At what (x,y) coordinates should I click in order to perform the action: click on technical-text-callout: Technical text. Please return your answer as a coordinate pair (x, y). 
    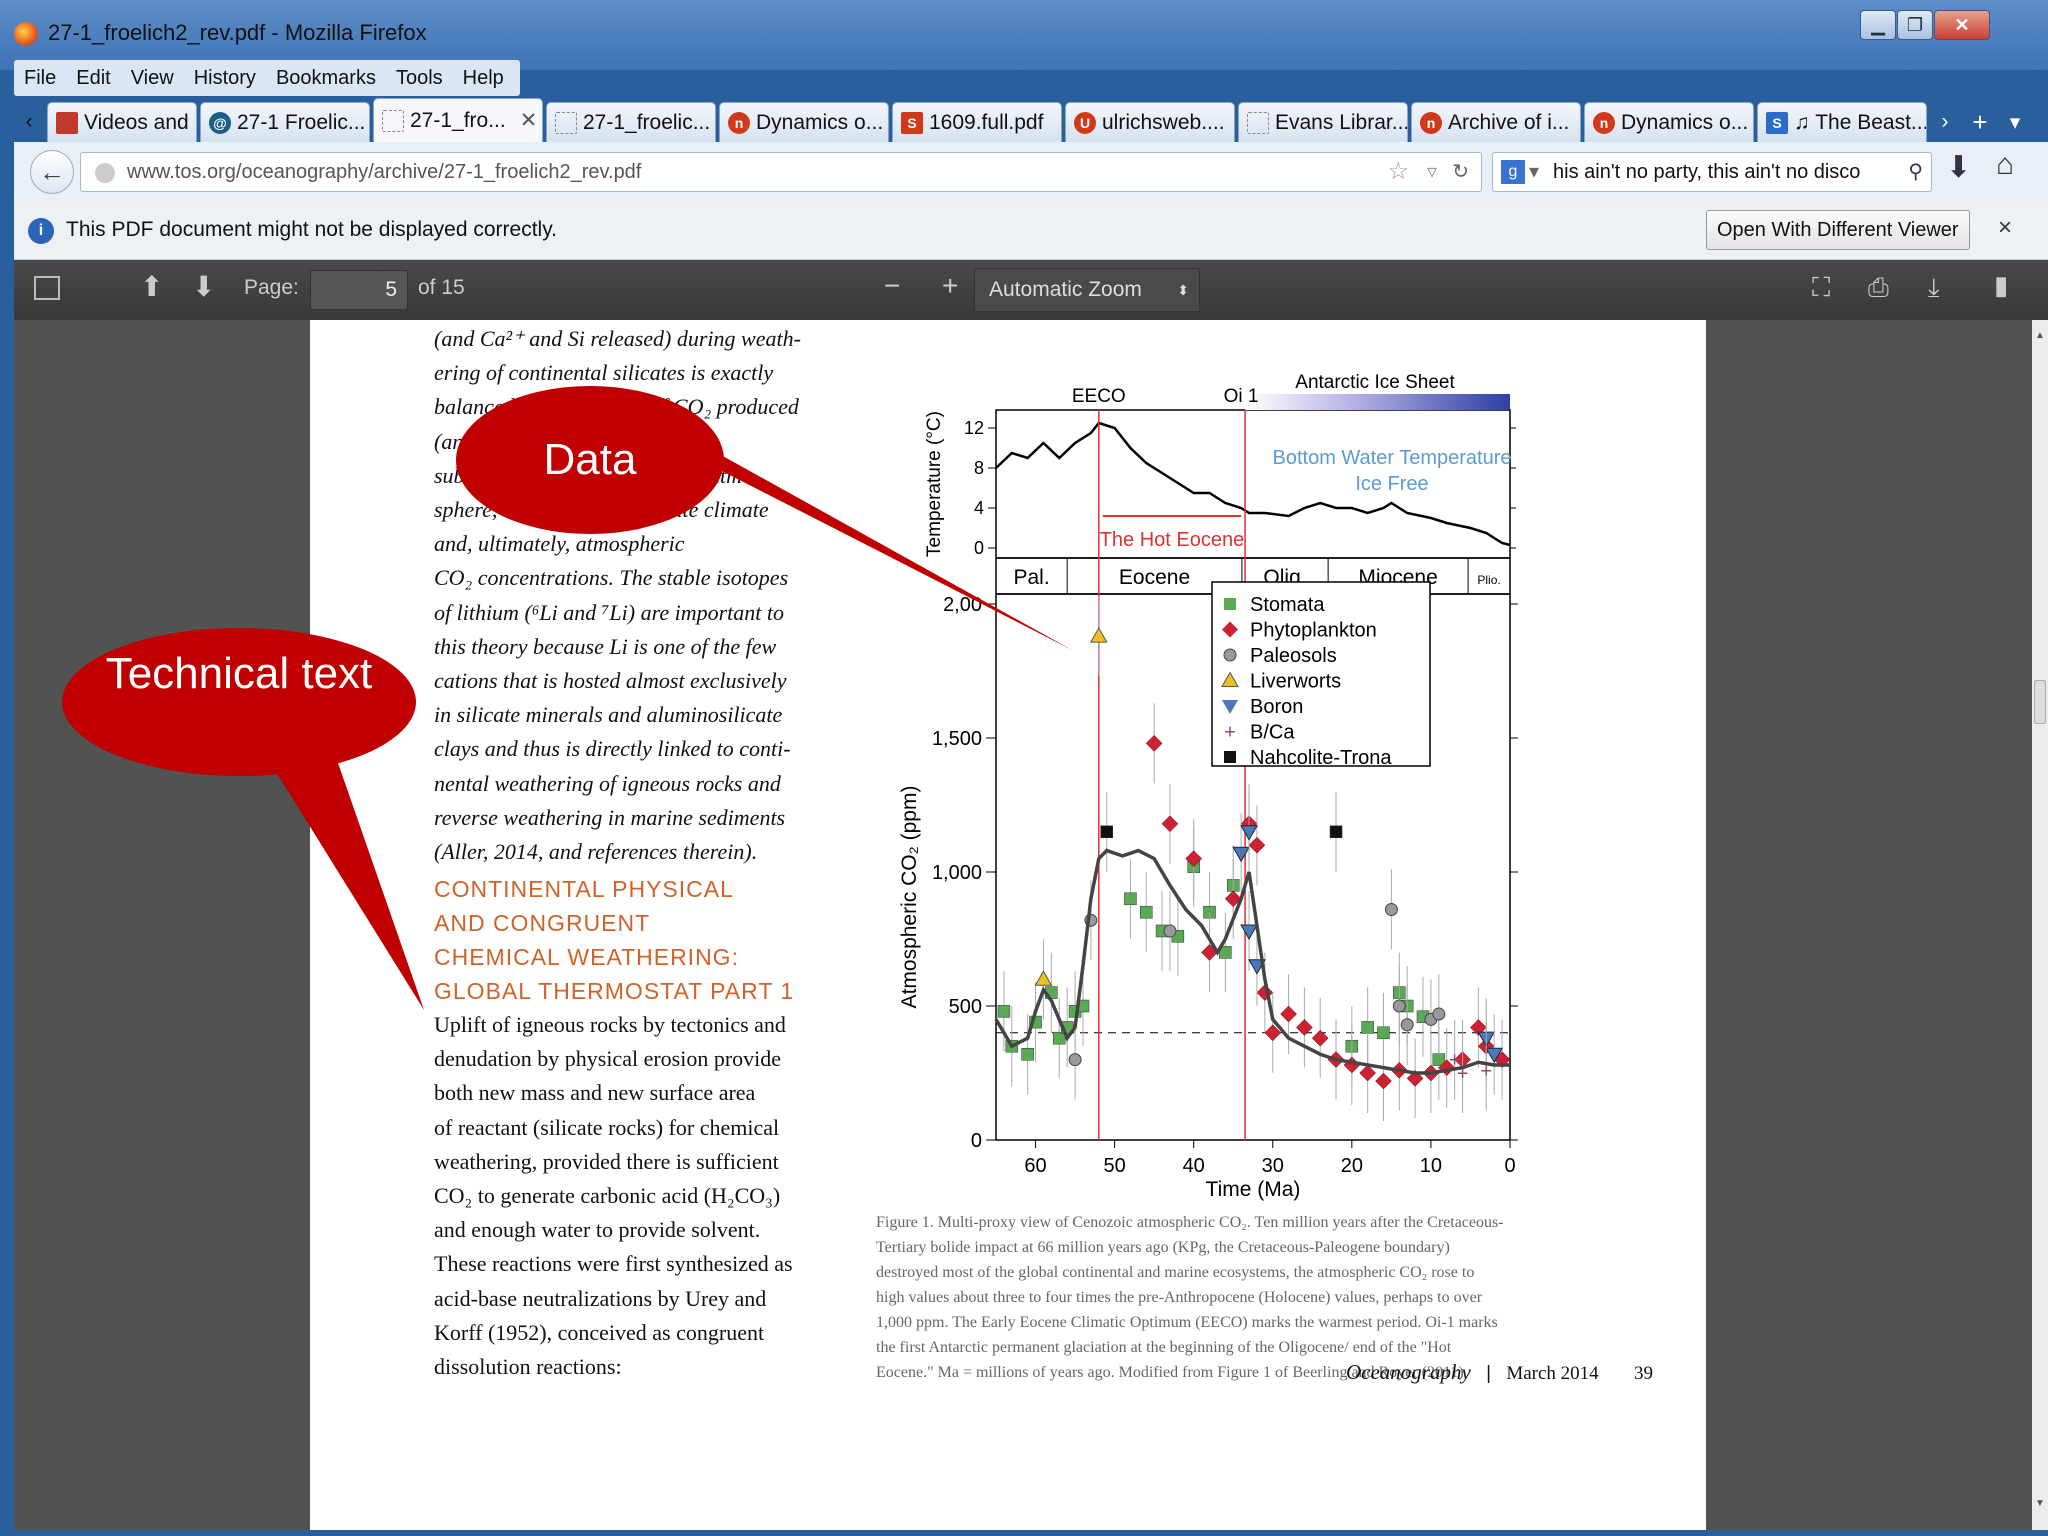
    Looking at the image, I should click on (239, 702).